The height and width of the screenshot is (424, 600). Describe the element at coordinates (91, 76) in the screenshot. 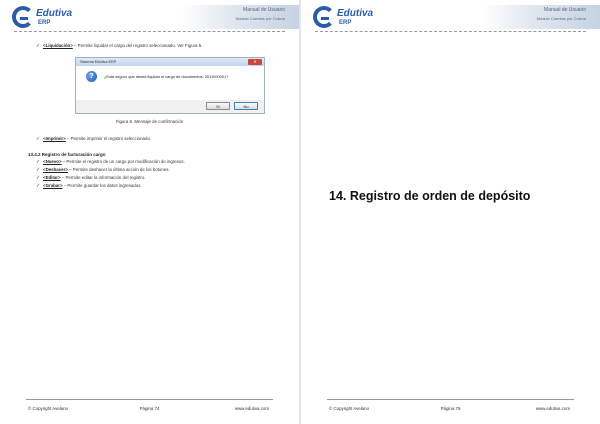

I see `question-icon: ?` at that location.